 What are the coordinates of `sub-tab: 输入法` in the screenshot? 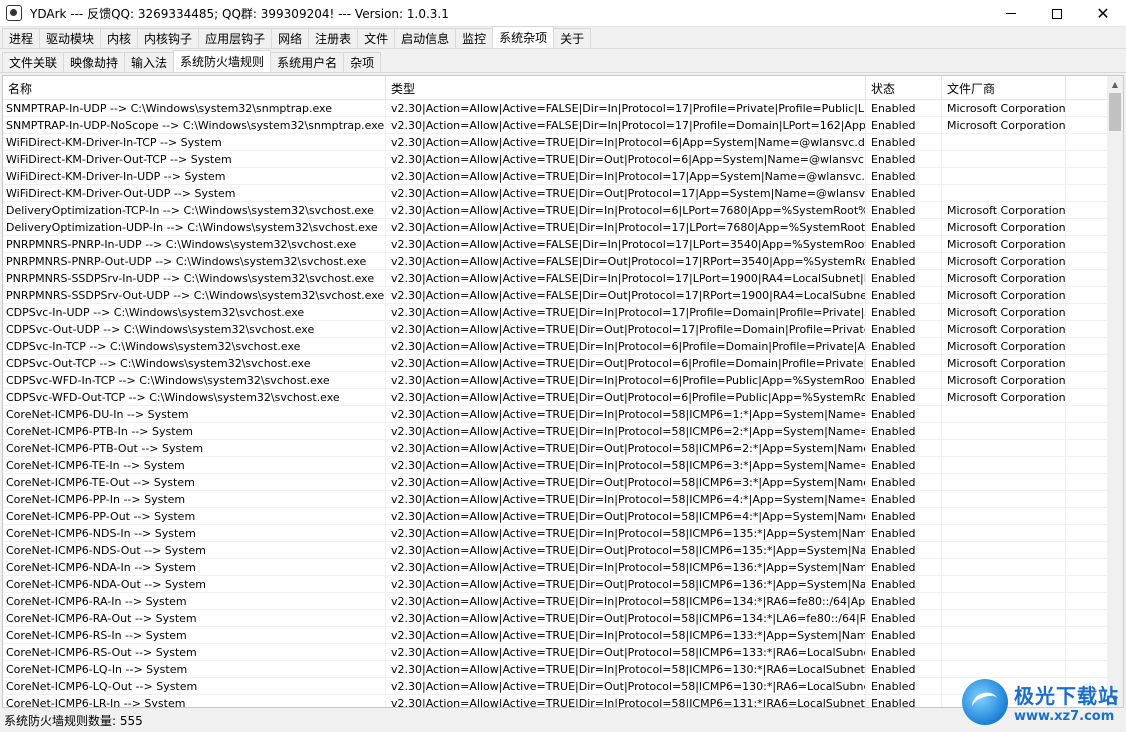 It's located at (149, 62).